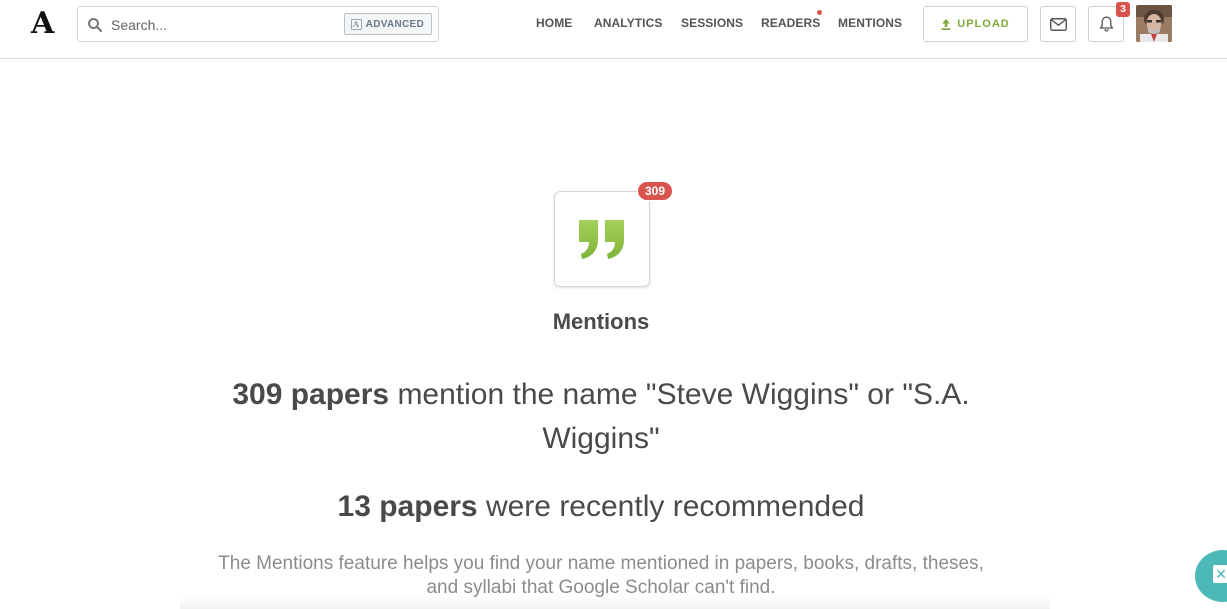 Image resolution: width=1227 pixels, height=609 pixels. Describe the element at coordinates (407, 506) in the screenshot. I see `recommended-count: 13 papers` at that location.